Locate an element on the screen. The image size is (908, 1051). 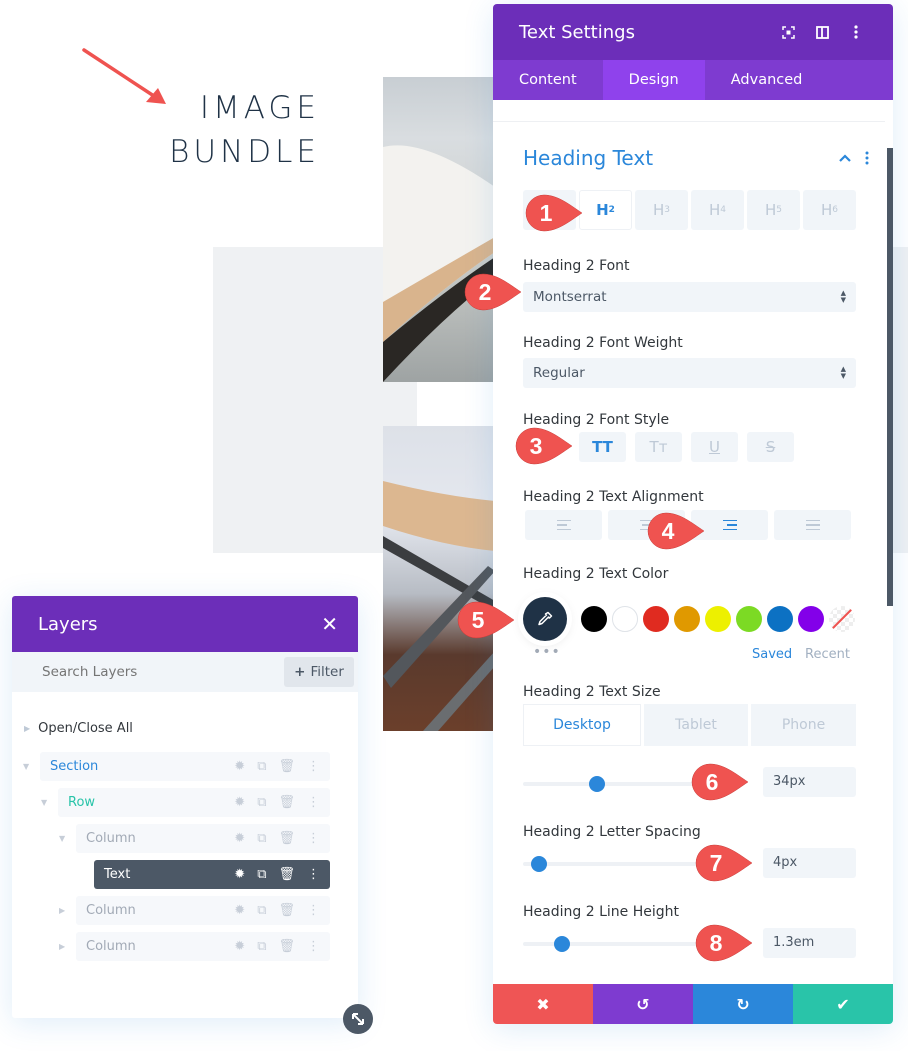
layer-row-row: Row ✹ ⧉ 🗑 ⋮ is located at coordinates (194, 802).